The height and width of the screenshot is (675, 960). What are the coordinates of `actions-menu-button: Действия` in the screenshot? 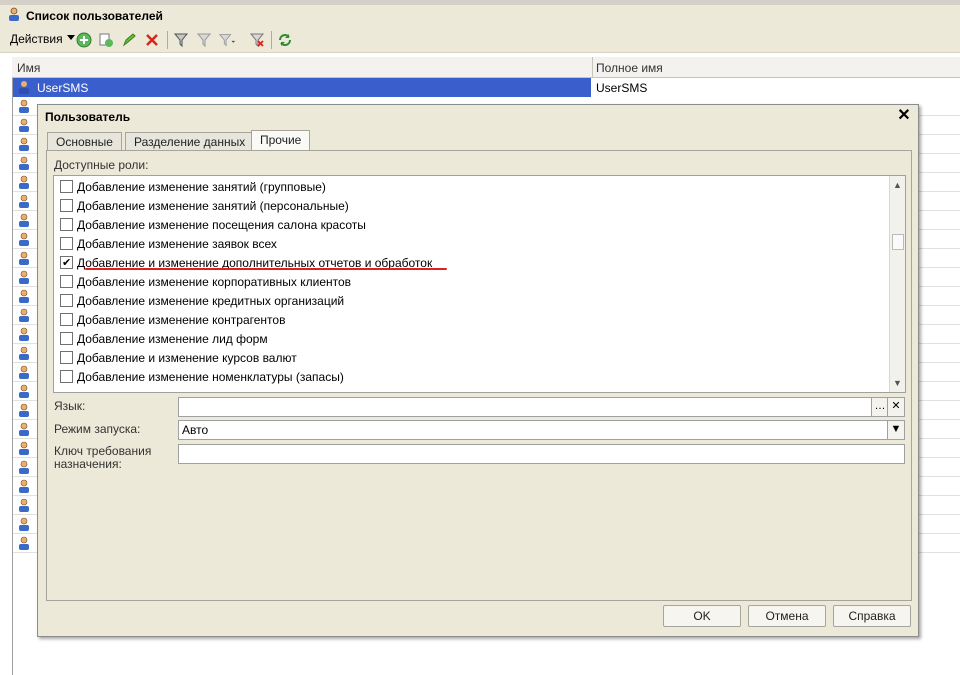 It's located at (42, 39).